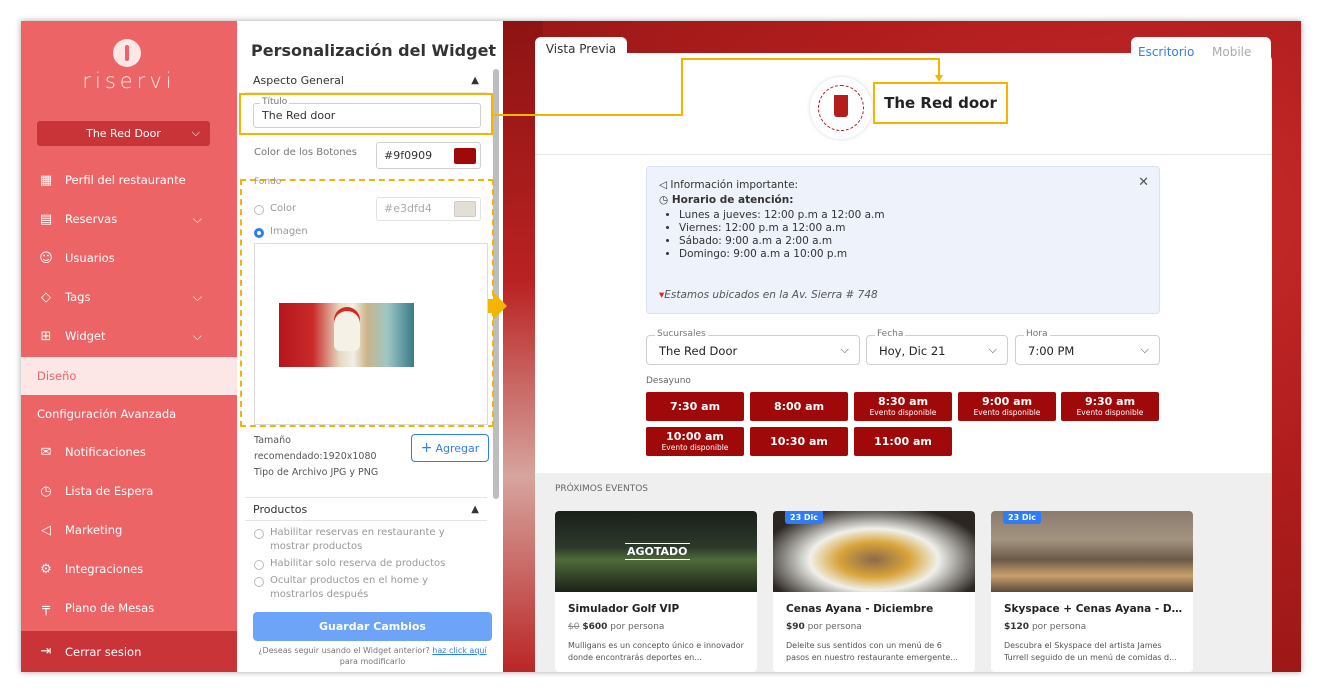  Describe the element at coordinates (782, 241) in the screenshot. I see `hours-item: Sábado: 9:00 a.m a 2:00 a.m` at that location.